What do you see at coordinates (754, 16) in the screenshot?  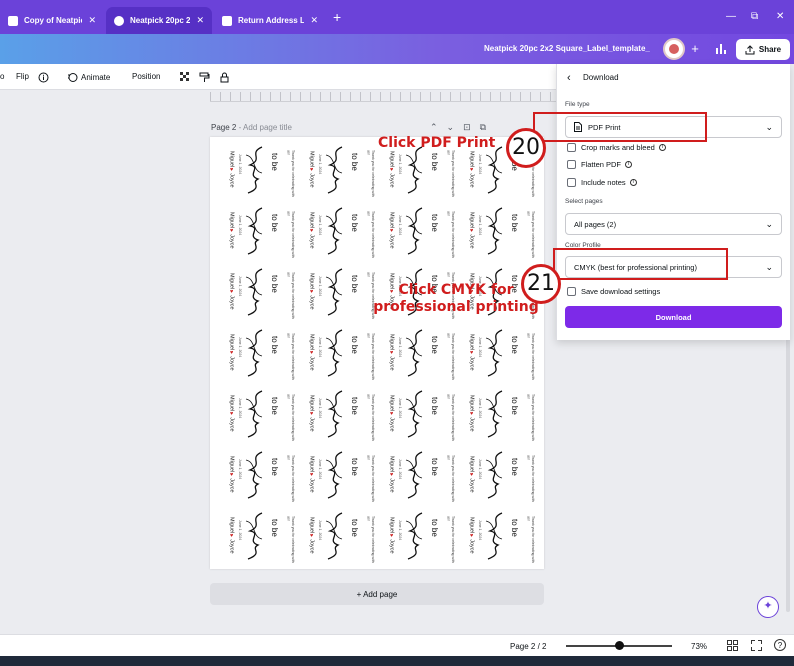 I see `maximize-button: ⧉` at bounding box center [754, 16].